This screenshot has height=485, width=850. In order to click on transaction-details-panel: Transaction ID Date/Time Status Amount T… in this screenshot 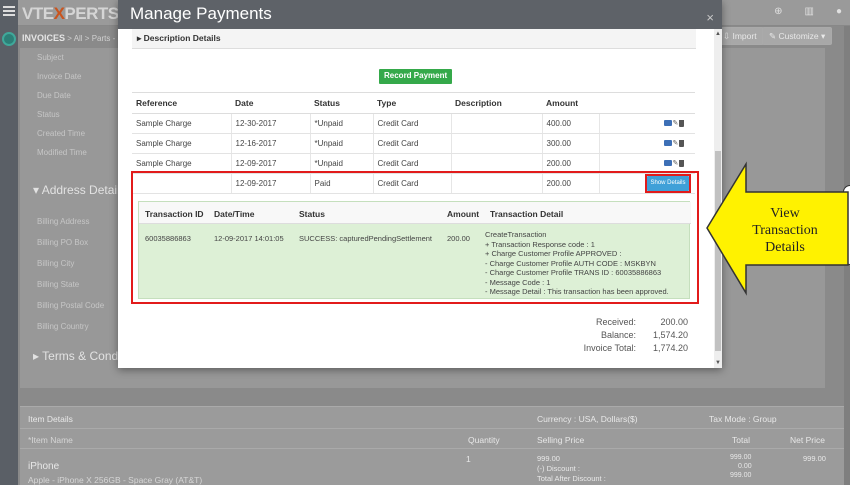, I will do `click(414, 250)`.